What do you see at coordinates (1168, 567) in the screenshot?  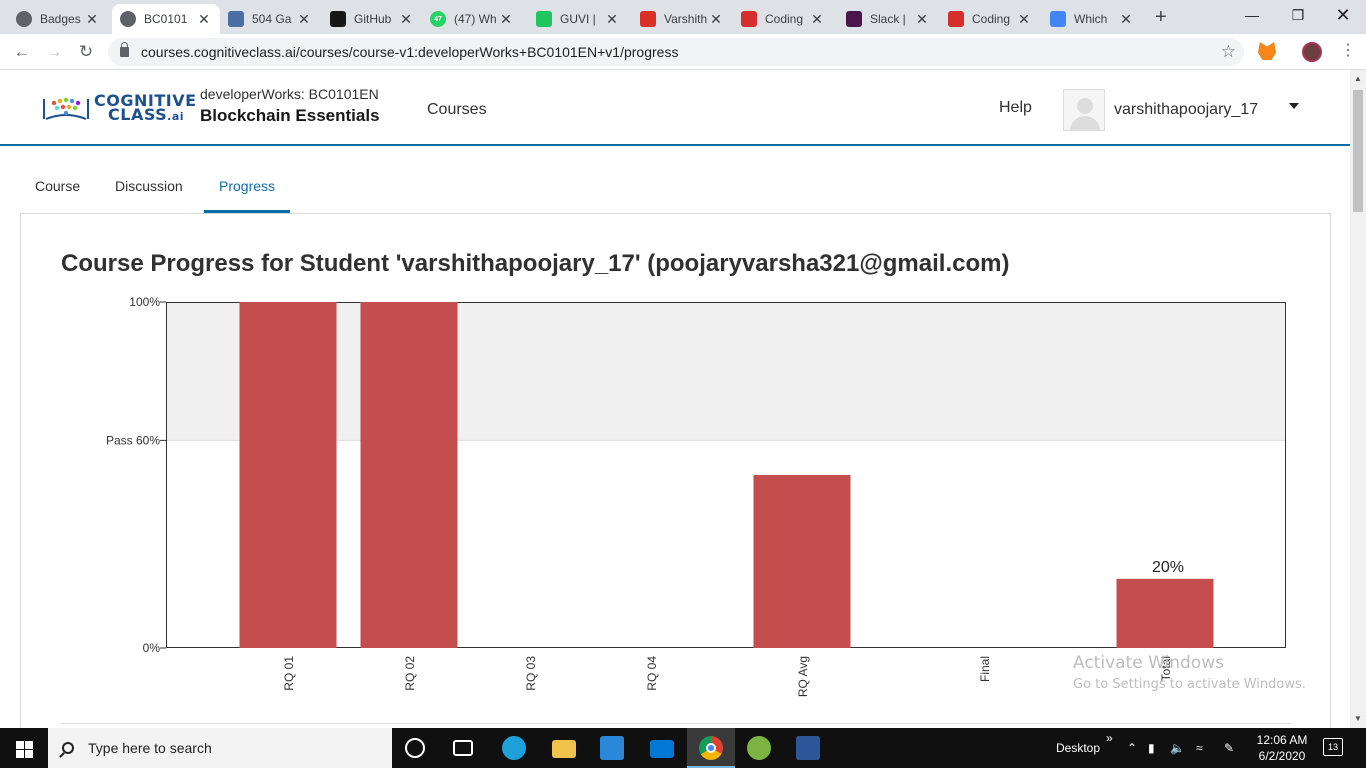 I see `bar-value-label: 20%` at bounding box center [1168, 567].